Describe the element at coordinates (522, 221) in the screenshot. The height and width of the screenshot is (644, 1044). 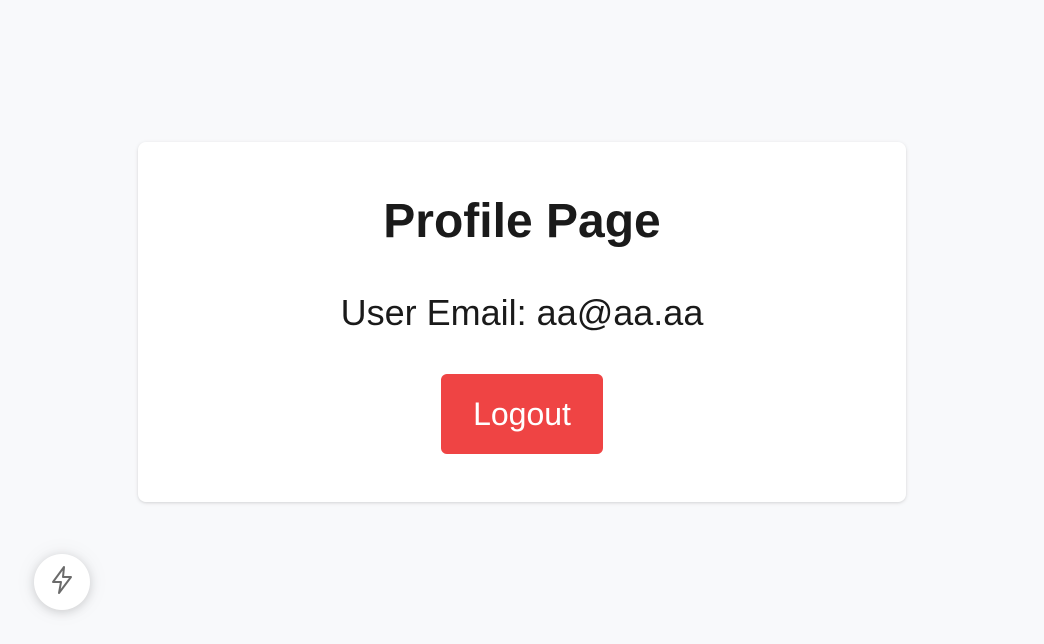
I see `page-title: Profile Page` at that location.